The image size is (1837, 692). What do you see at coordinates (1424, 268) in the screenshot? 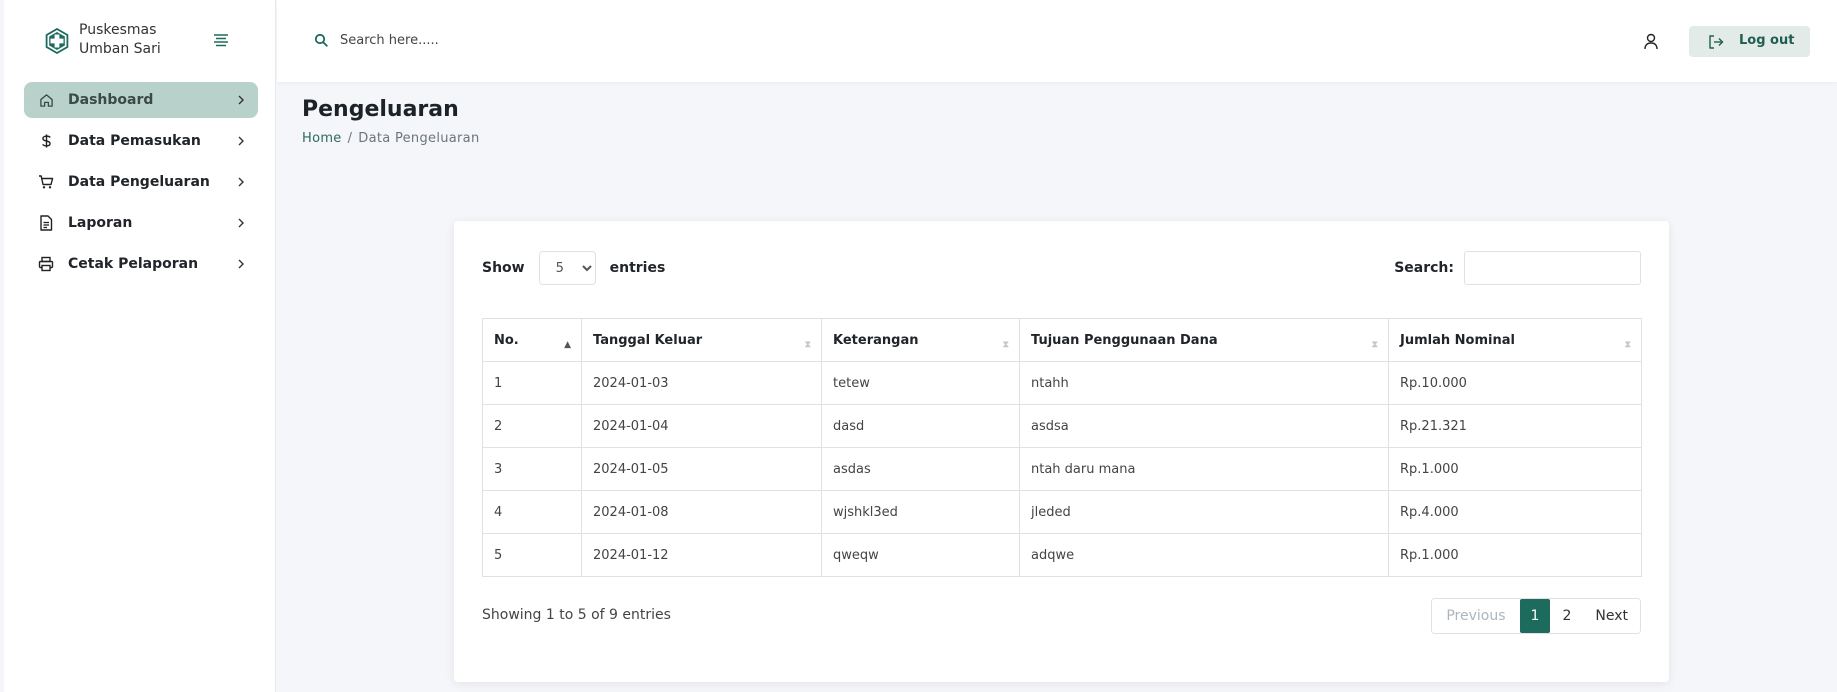
I see `table-search-label: Search:` at bounding box center [1424, 268].